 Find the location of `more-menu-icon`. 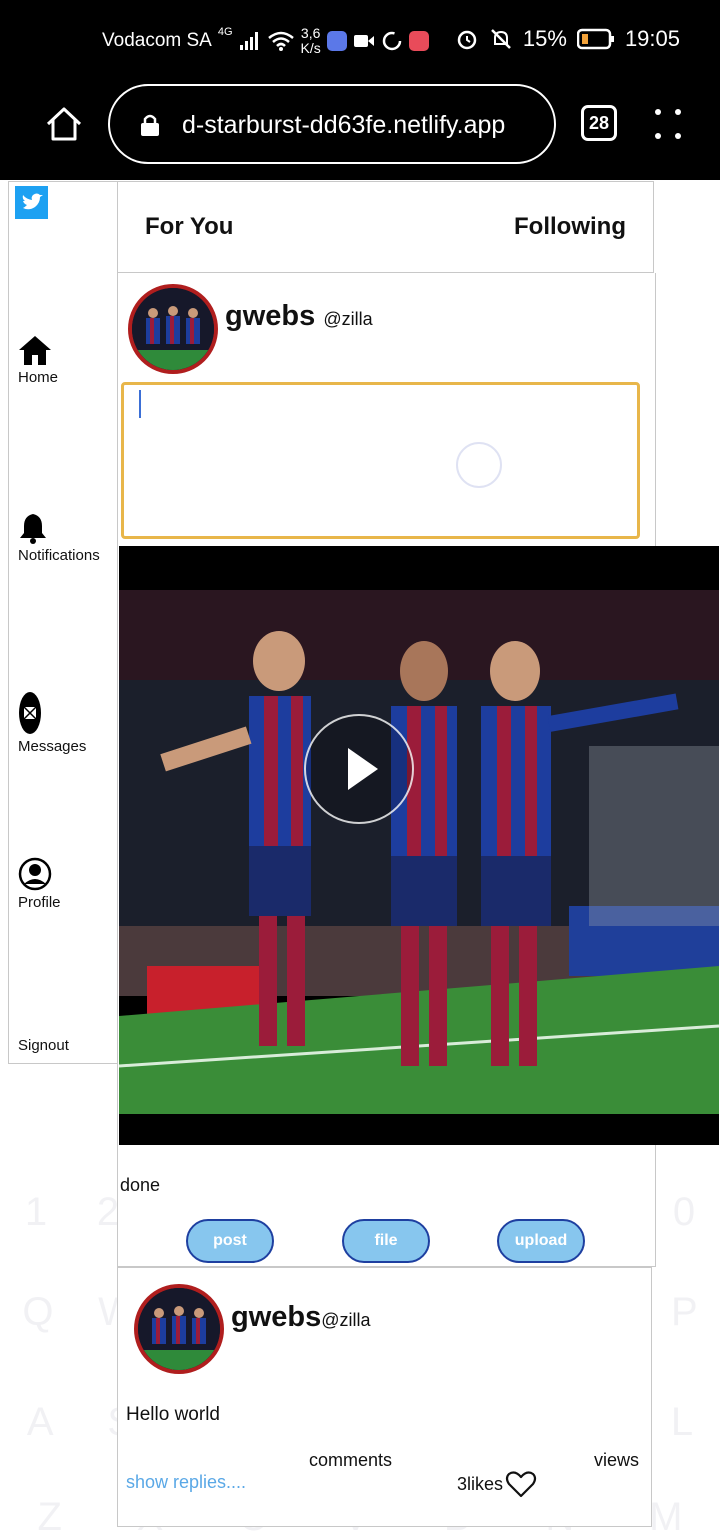

more-menu-icon is located at coordinates (668, 124).